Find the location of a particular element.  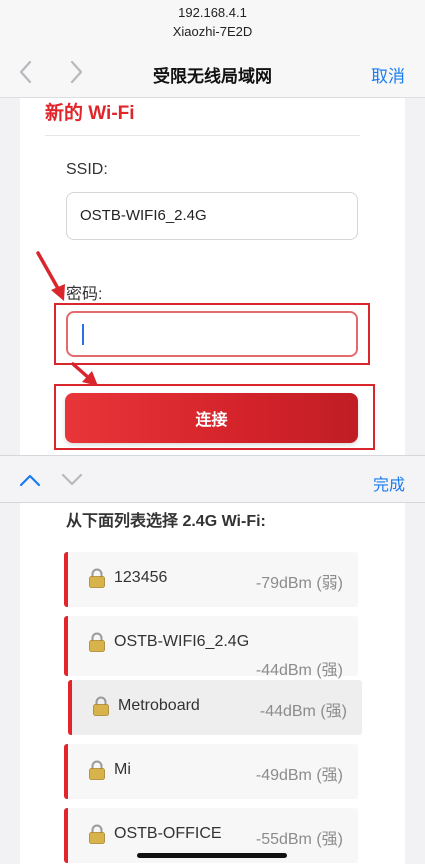

password-label: 密码: is located at coordinates (84, 294).